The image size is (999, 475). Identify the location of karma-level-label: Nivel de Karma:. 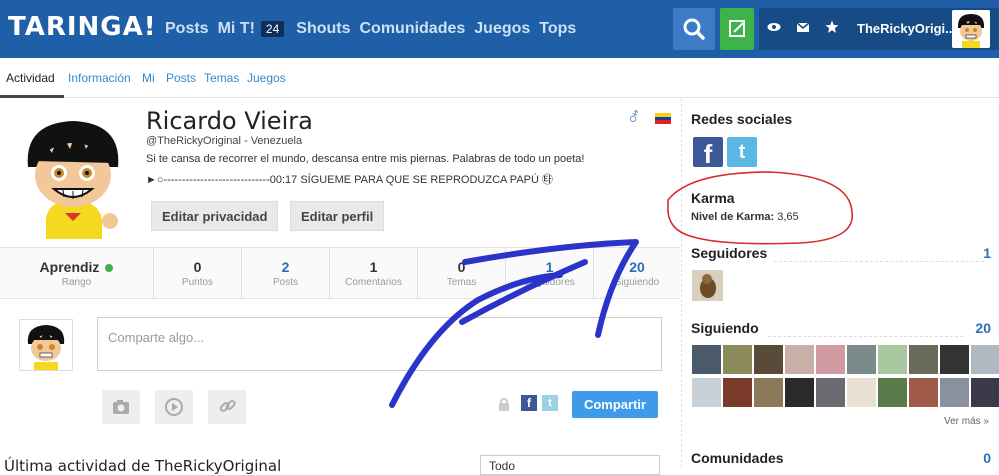
(733, 217).